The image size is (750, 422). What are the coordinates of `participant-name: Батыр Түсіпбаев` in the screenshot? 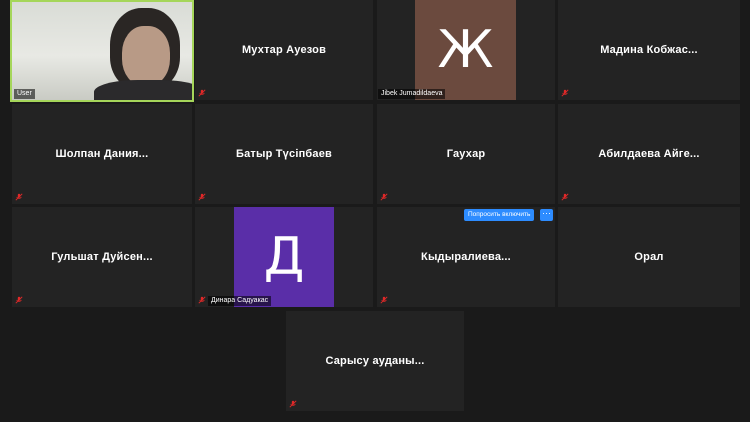 It's located at (284, 154).